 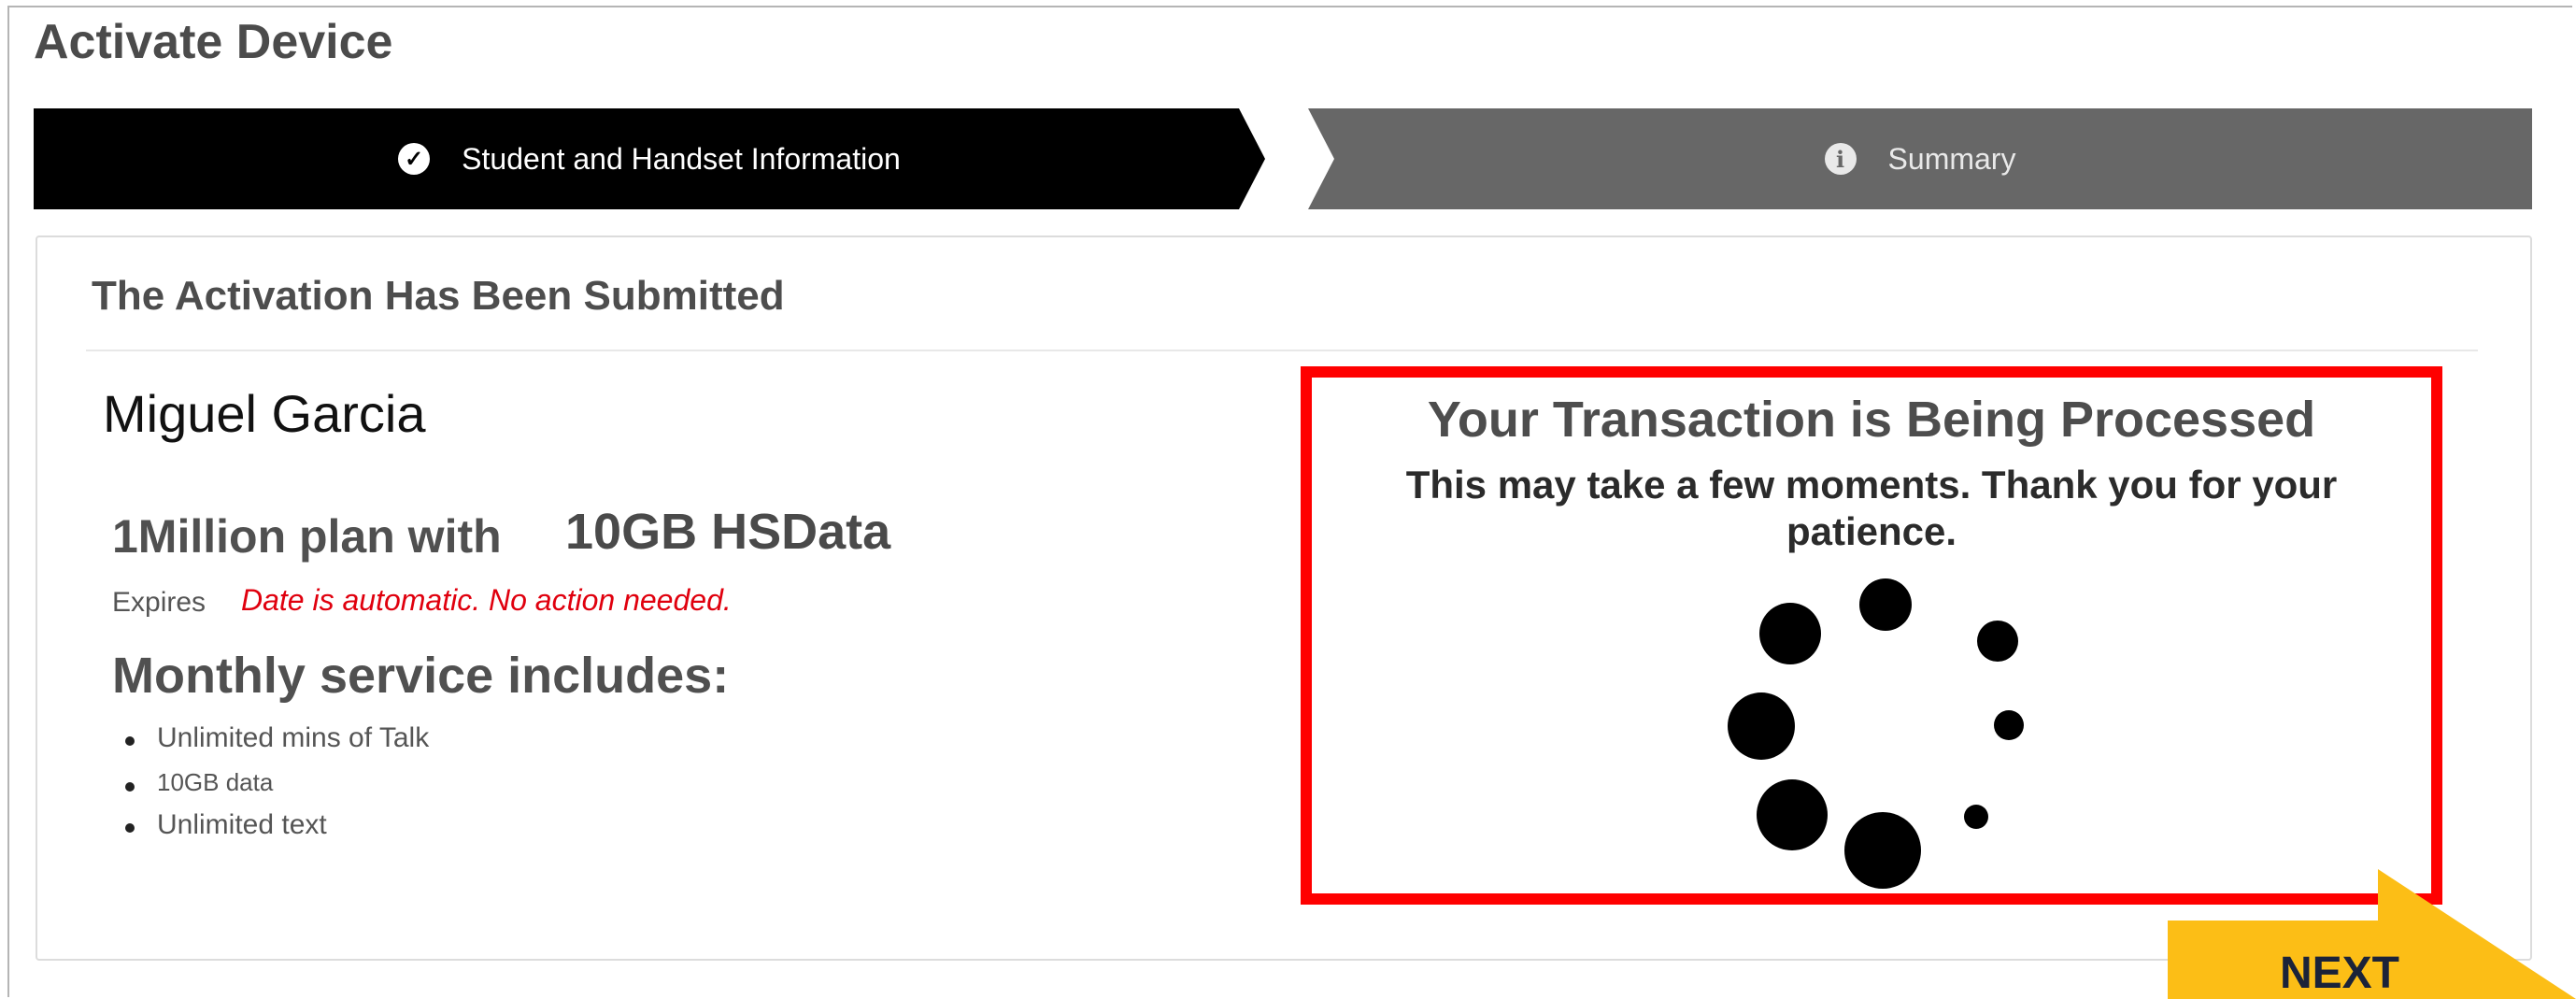 What do you see at coordinates (486, 600) in the screenshot?
I see `expires-note: Date is automatic. No action needed.` at bounding box center [486, 600].